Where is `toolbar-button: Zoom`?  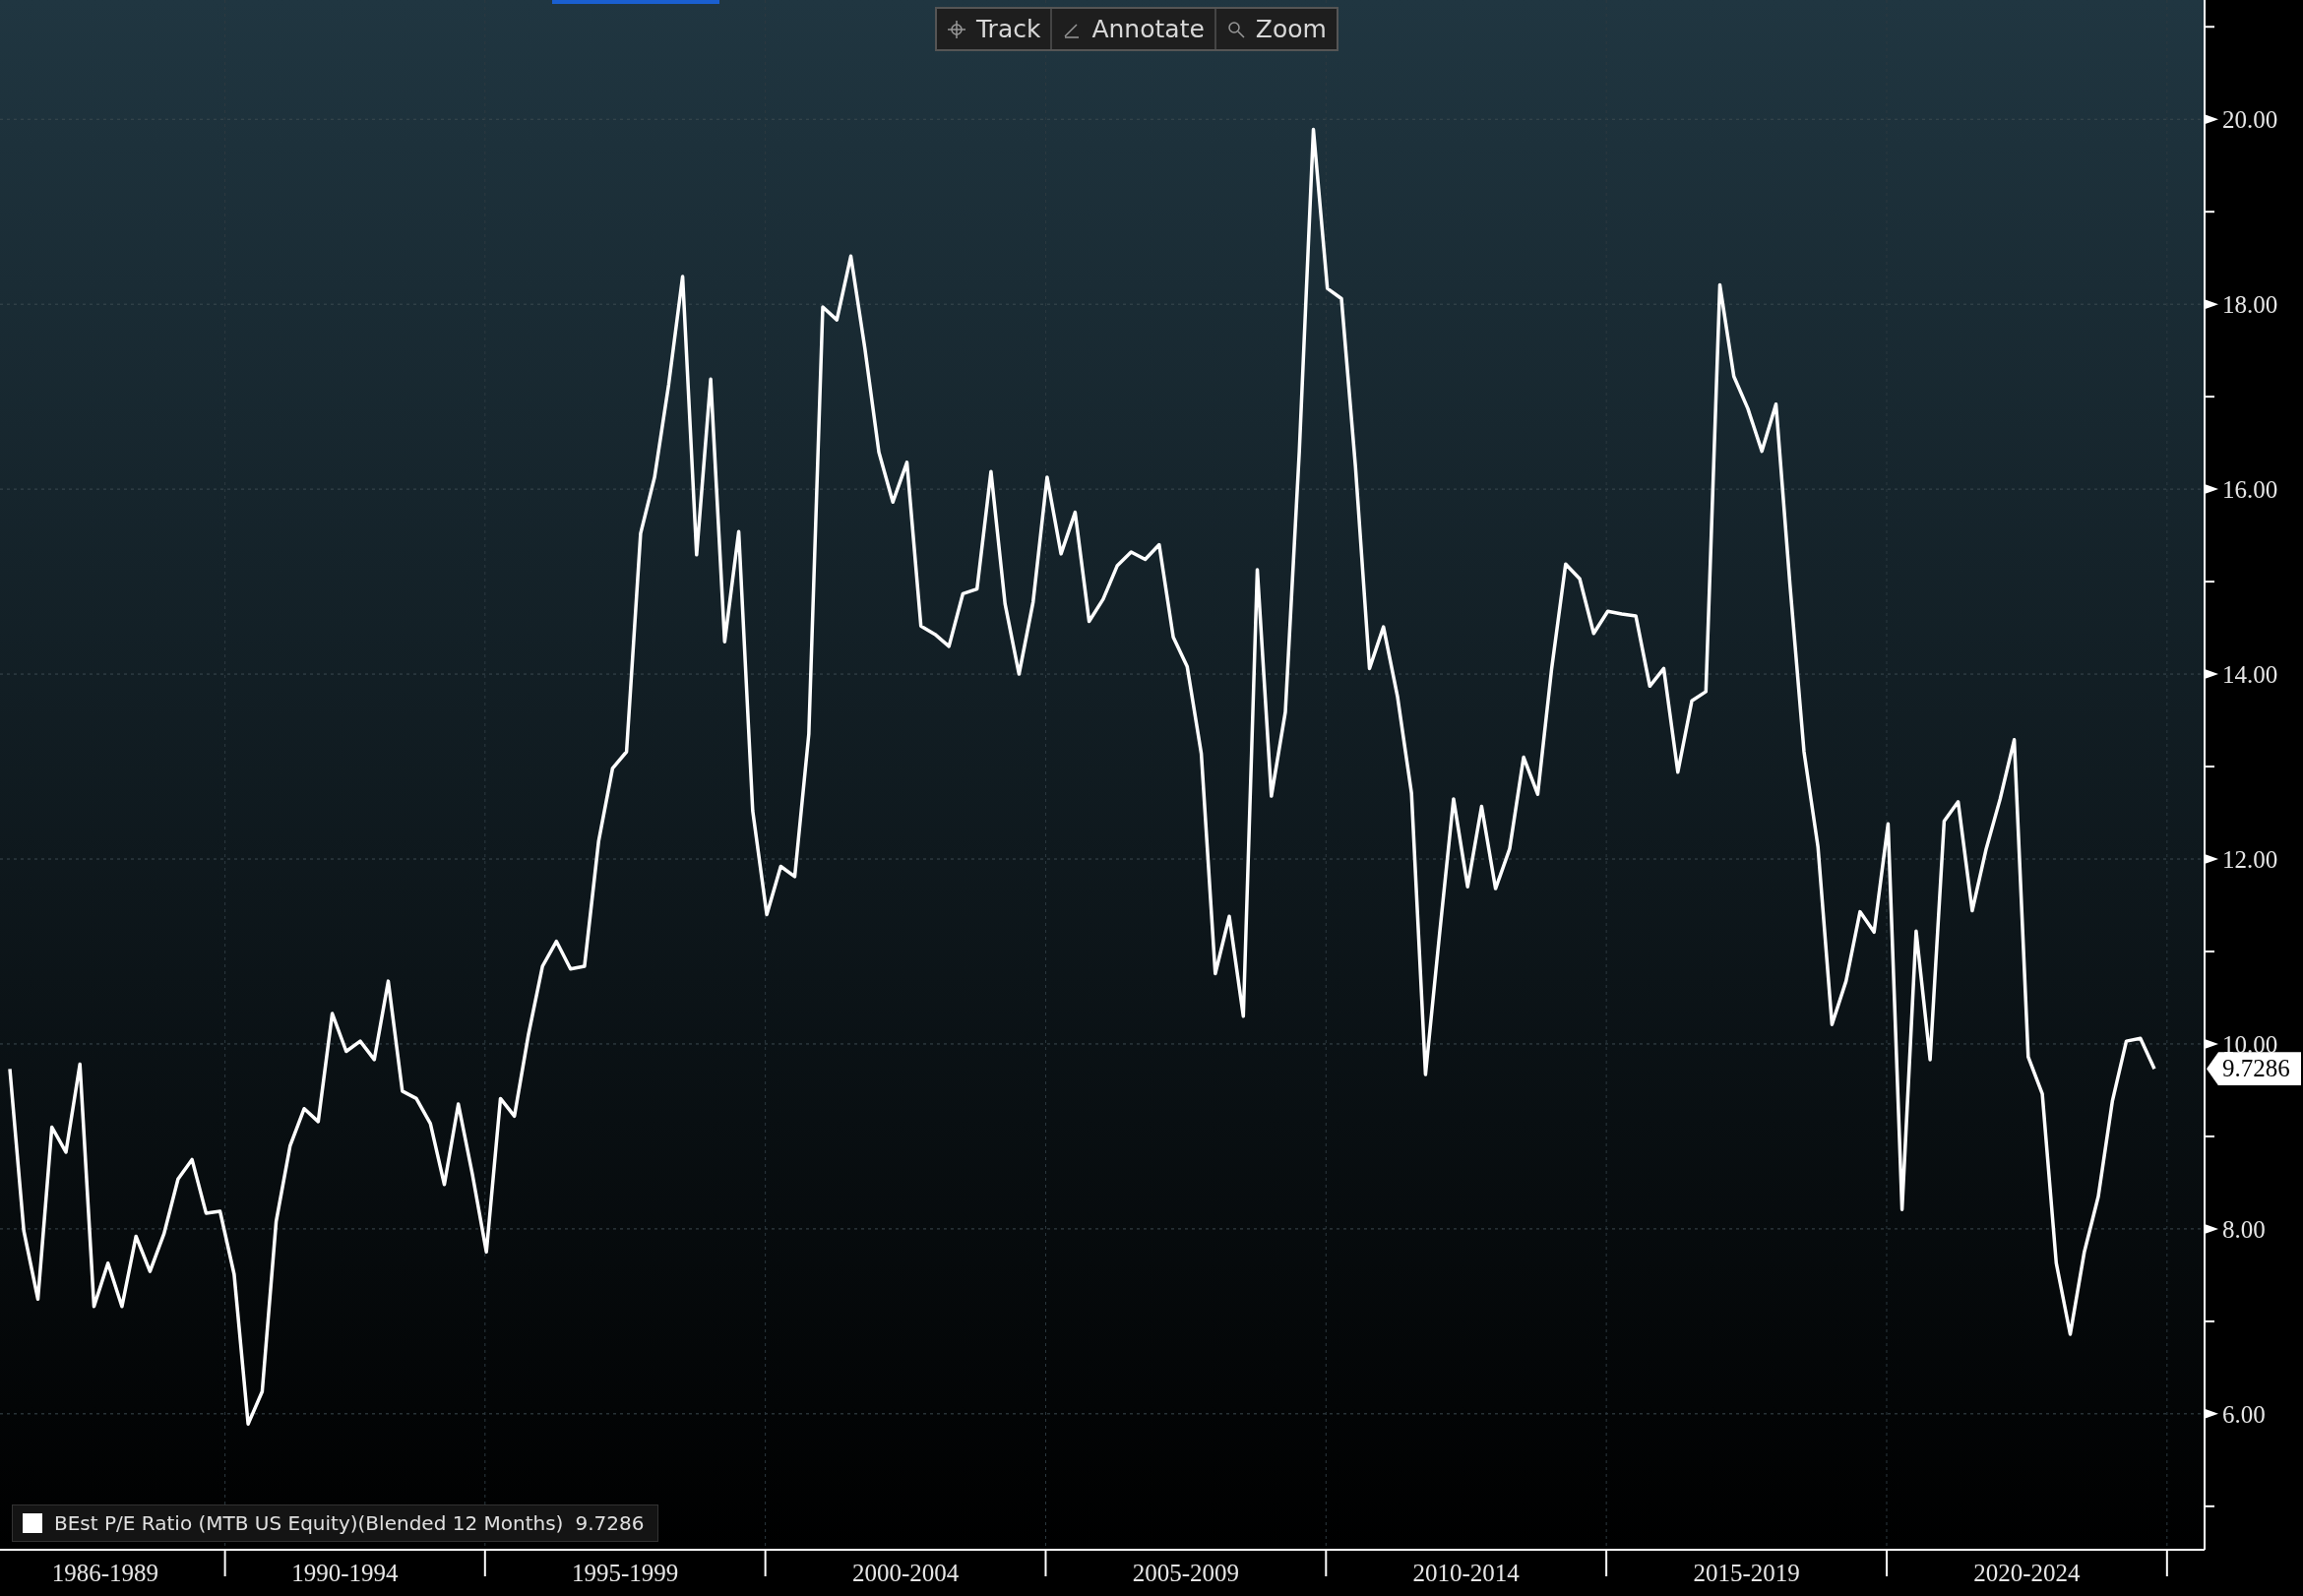
toolbar-button: Zoom is located at coordinates (1276, 29).